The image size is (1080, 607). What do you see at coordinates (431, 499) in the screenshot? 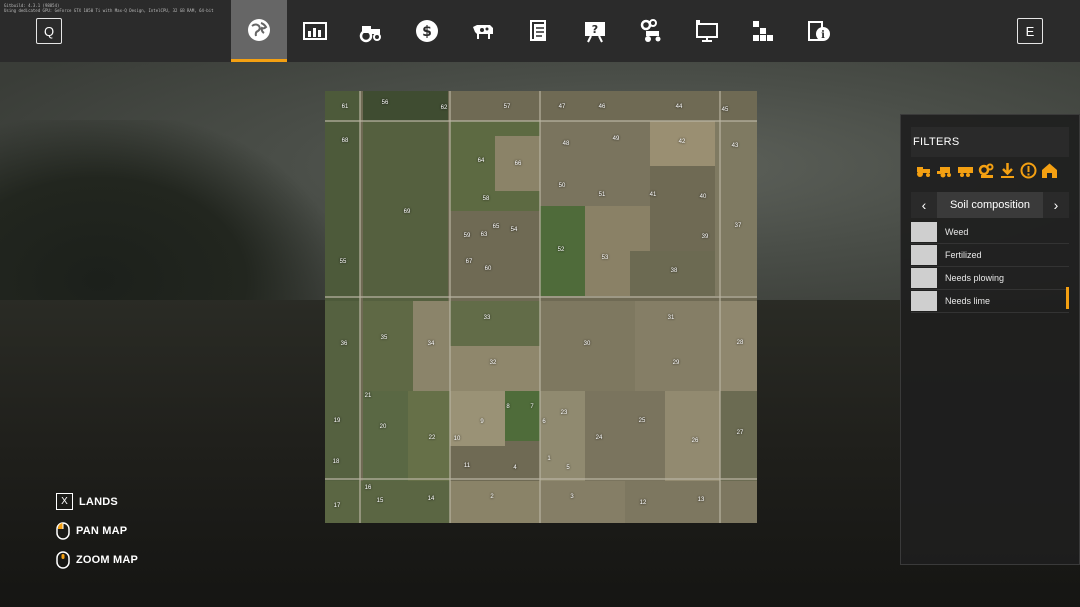
I see `field-number: 14` at bounding box center [431, 499].